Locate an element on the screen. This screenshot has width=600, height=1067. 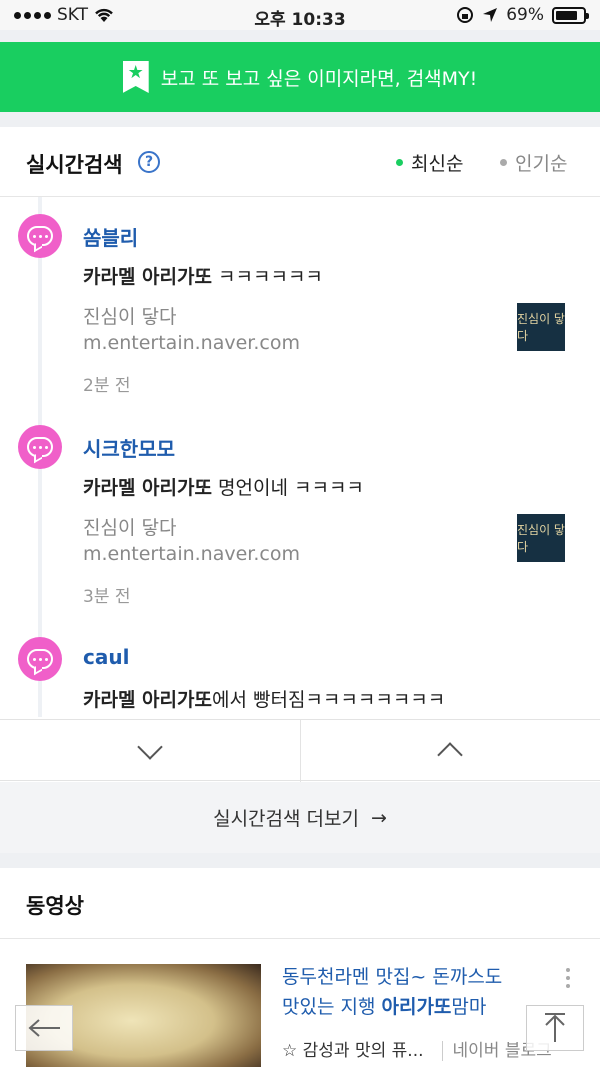
scroll-top-button is located at coordinates (555, 1028).